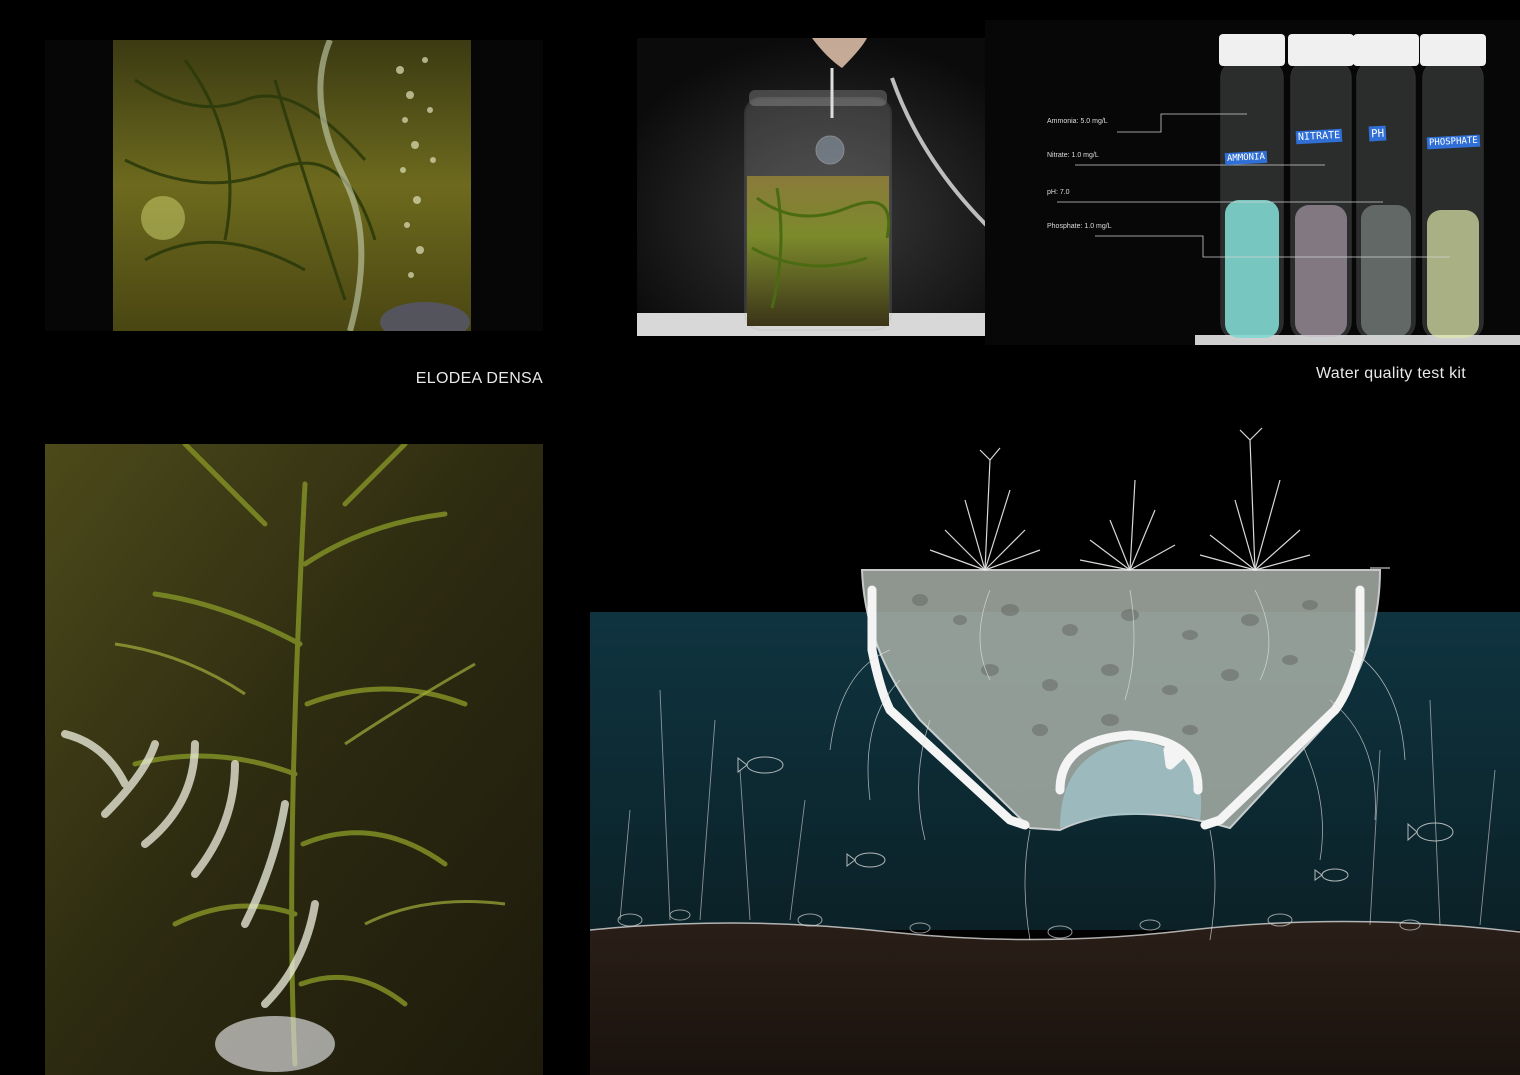 The height and width of the screenshot is (1075, 1520). Describe the element at coordinates (1377, 133) in the screenshot. I see `tube-label-ph: PH` at that location.